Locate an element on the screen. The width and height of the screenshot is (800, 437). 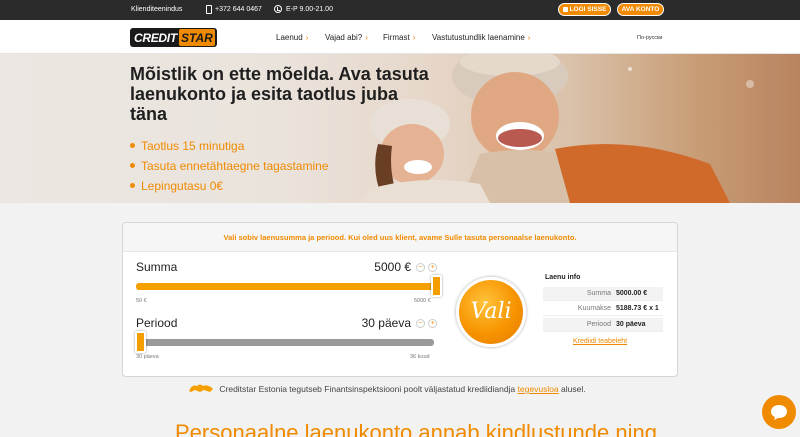
sum-label: Summa is located at coordinates (157, 267).